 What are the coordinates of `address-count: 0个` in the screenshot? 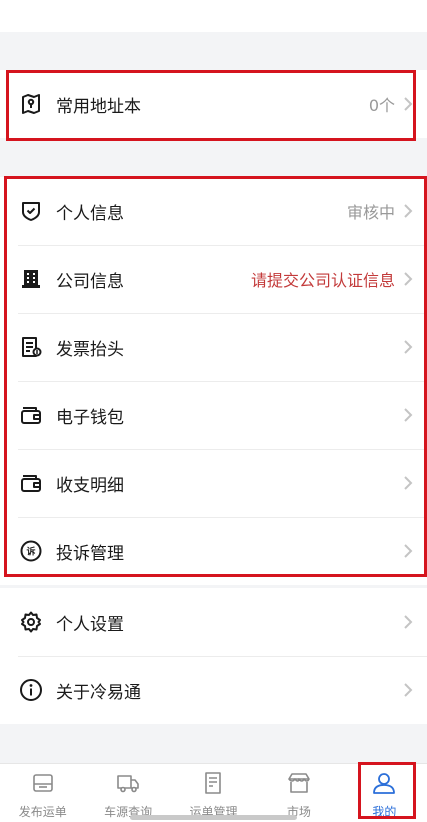 It's located at (381, 105).